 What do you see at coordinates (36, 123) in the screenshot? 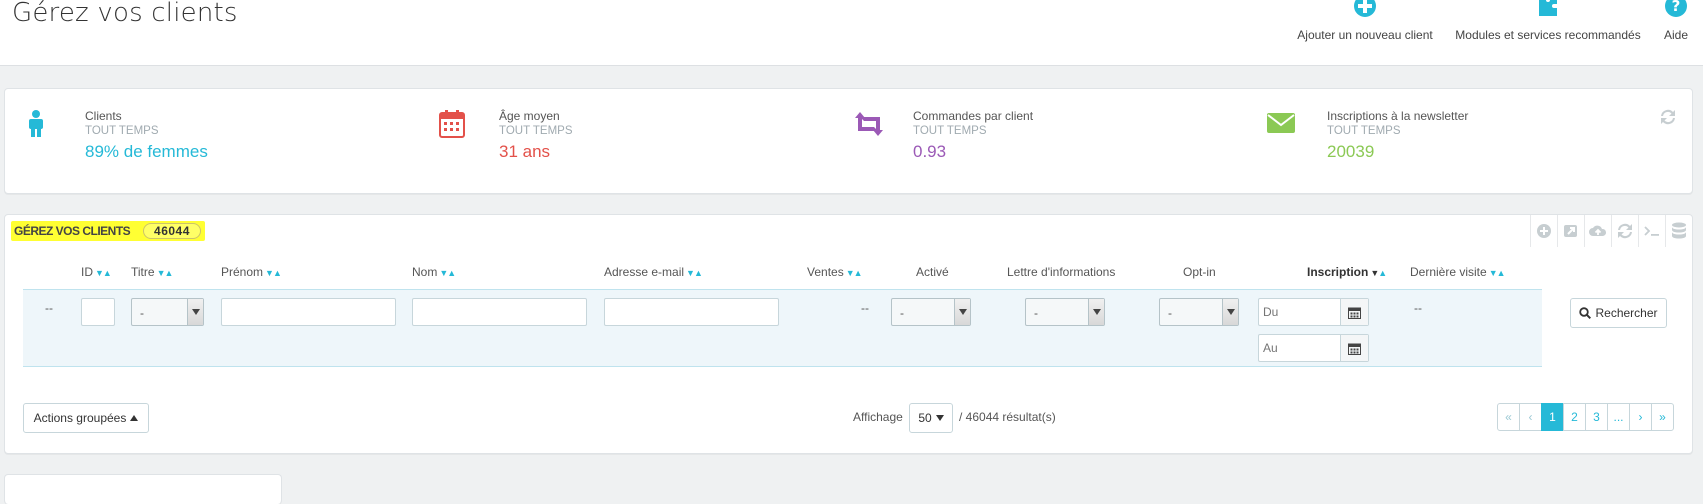
I see `user-icon` at bounding box center [36, 123].